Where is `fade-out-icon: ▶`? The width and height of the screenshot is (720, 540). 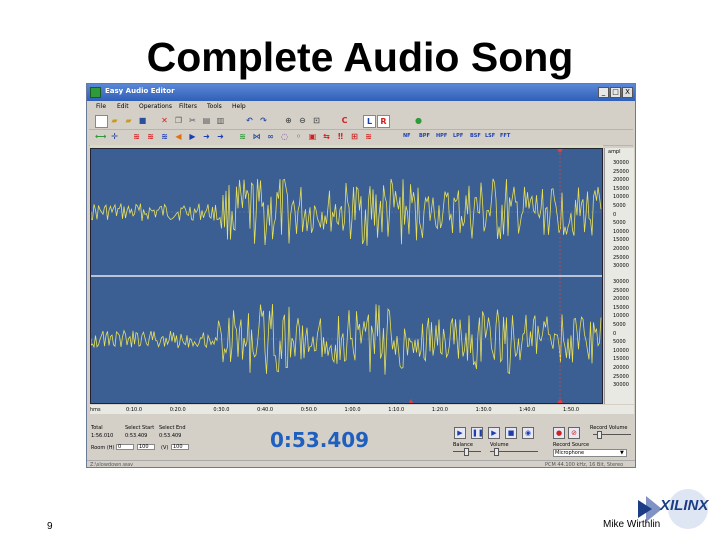
fade-out-icon: ▶ is located at coordinates (192, 136).